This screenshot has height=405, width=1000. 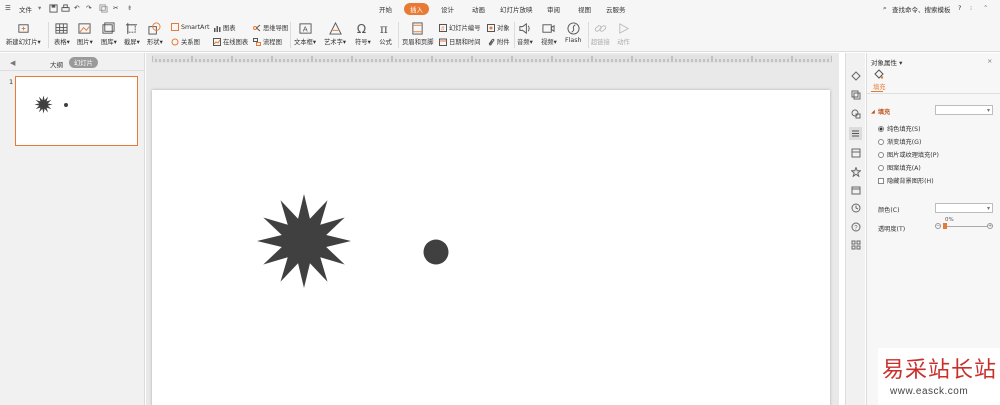 What do you see at coordinates (175, 41) in the screenshot?
I see `relation-icon` at bounding box center [175, 41].